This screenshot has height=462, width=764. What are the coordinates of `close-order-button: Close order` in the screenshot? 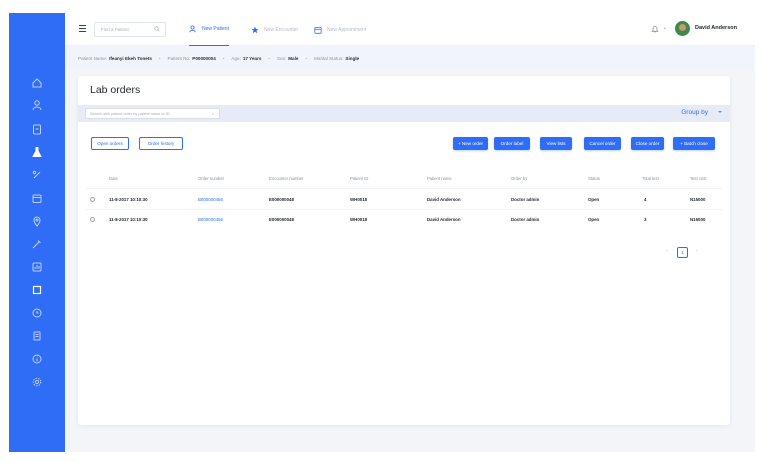 It's located at (647, 143).